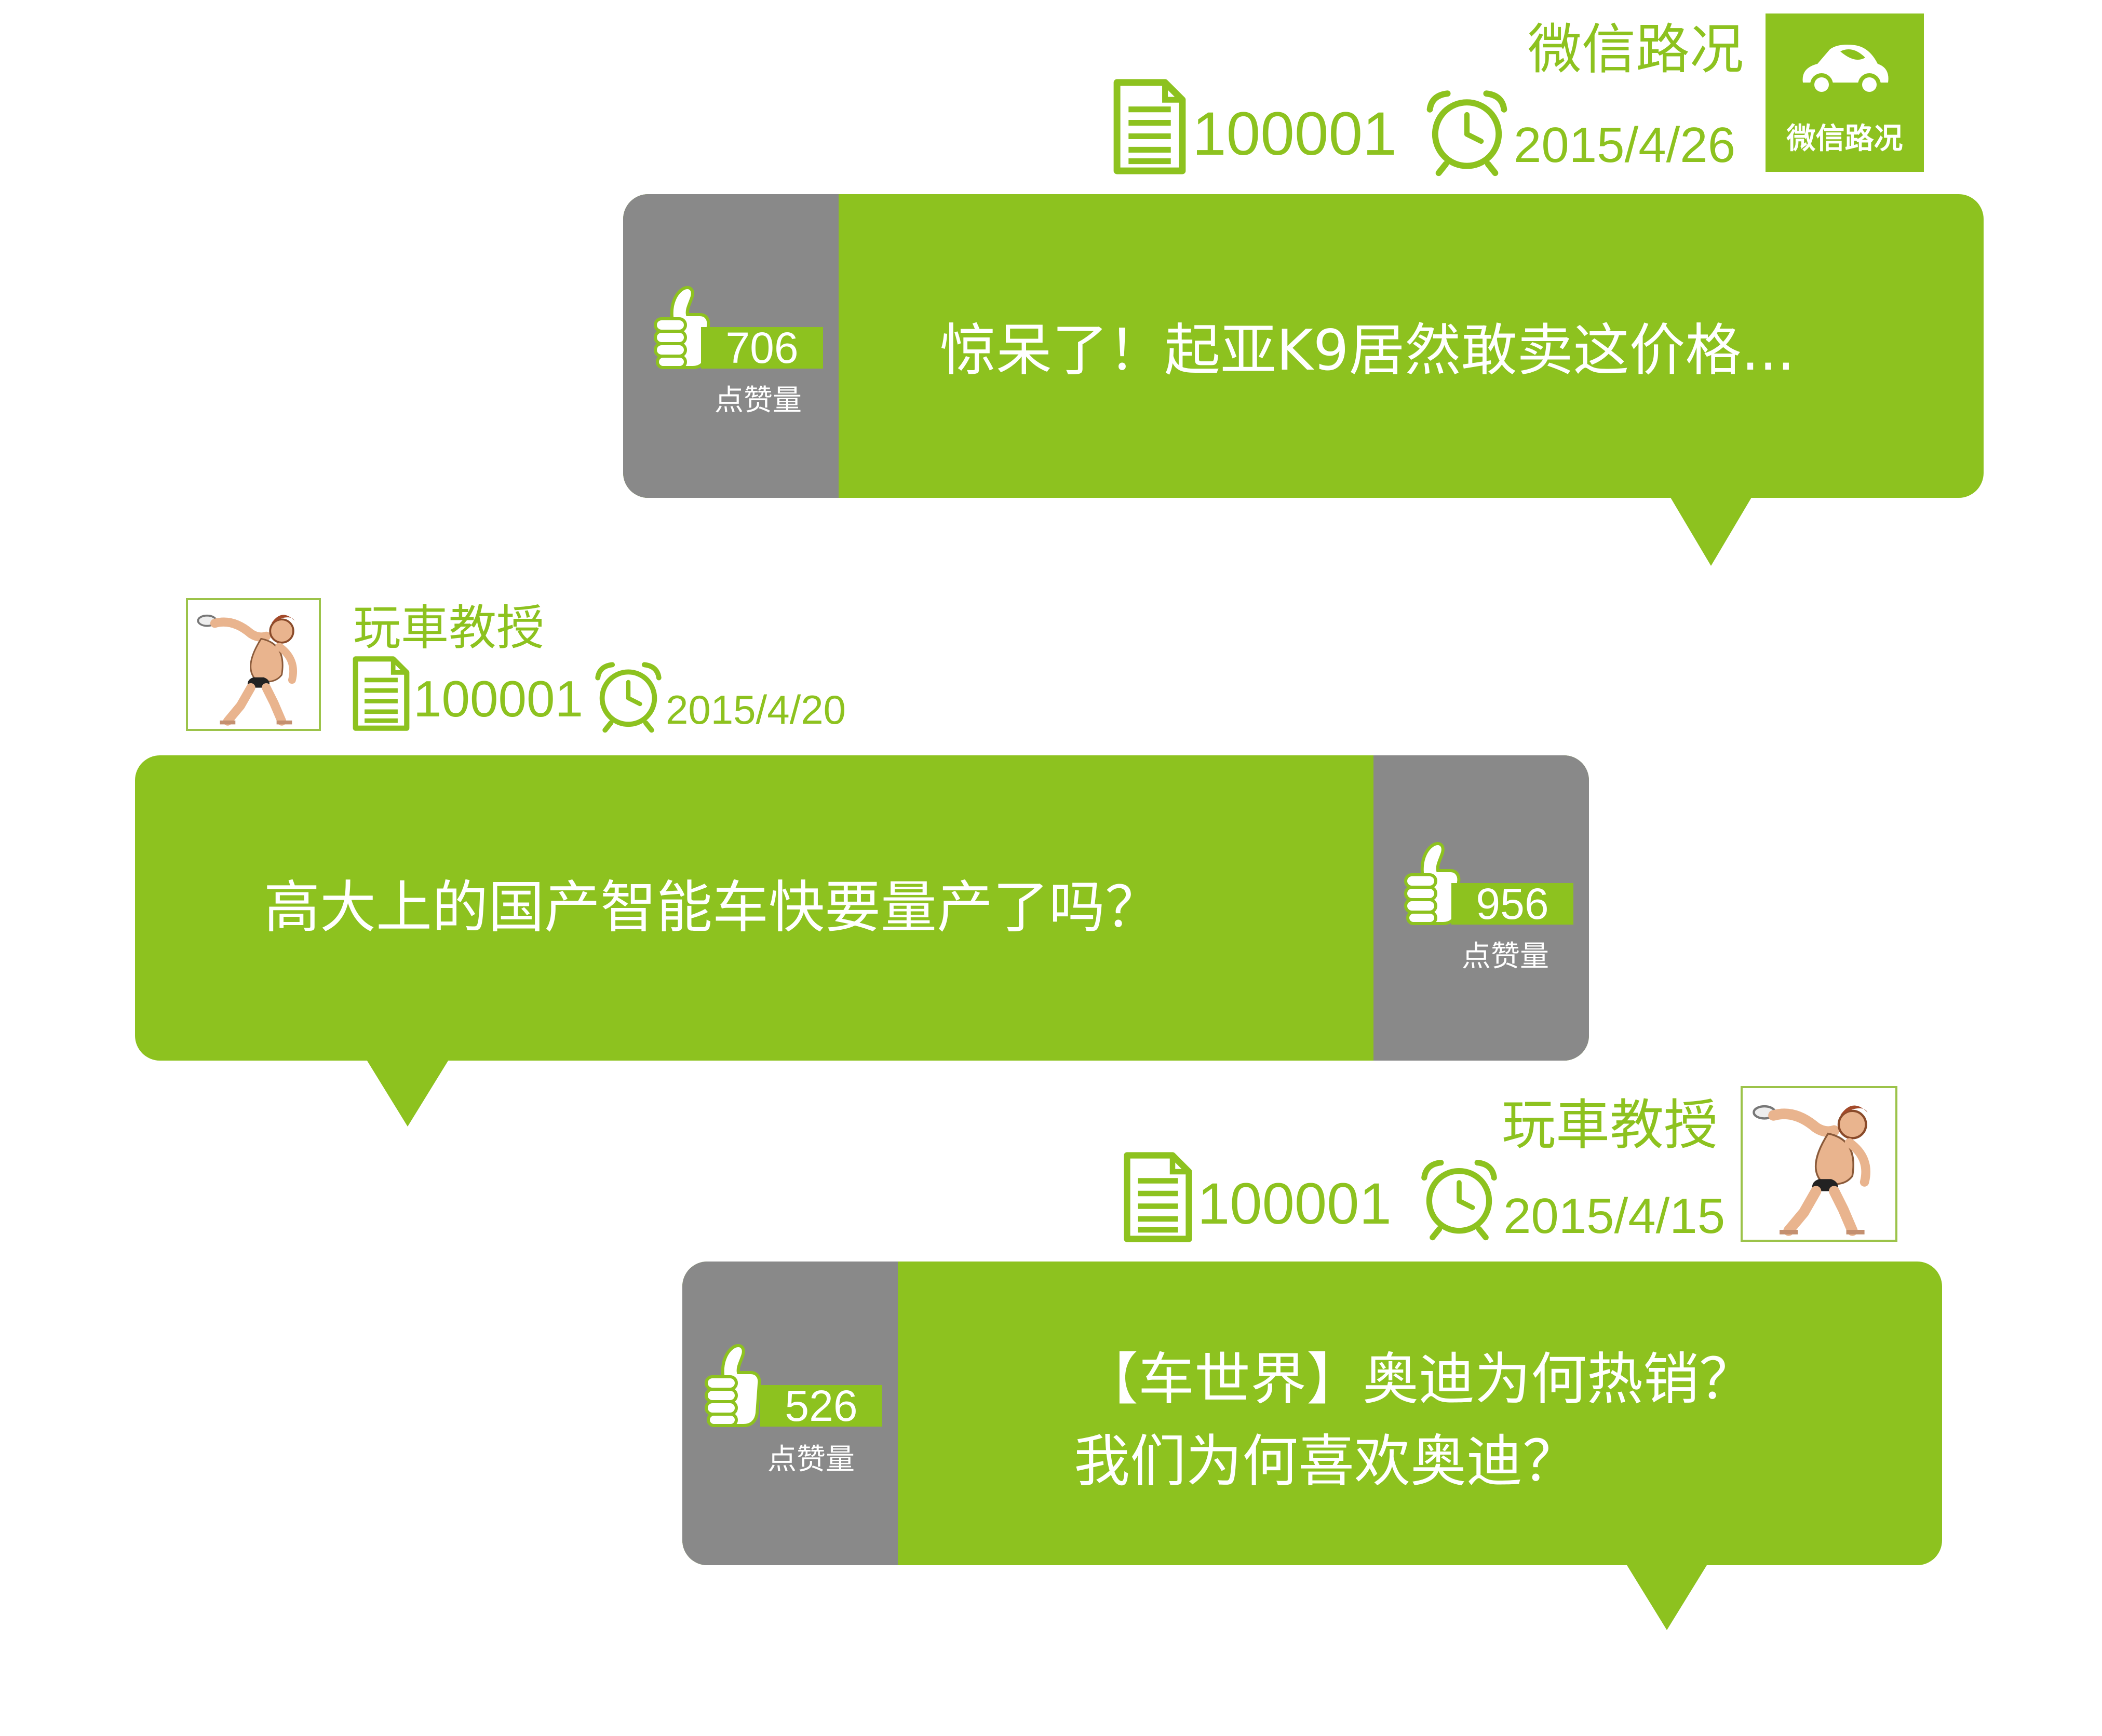  What do you see at coordinates (1625, 145) in the screenshot?
I see `post-1-date: 2015/4/26` at bounding box center [1625, 145].